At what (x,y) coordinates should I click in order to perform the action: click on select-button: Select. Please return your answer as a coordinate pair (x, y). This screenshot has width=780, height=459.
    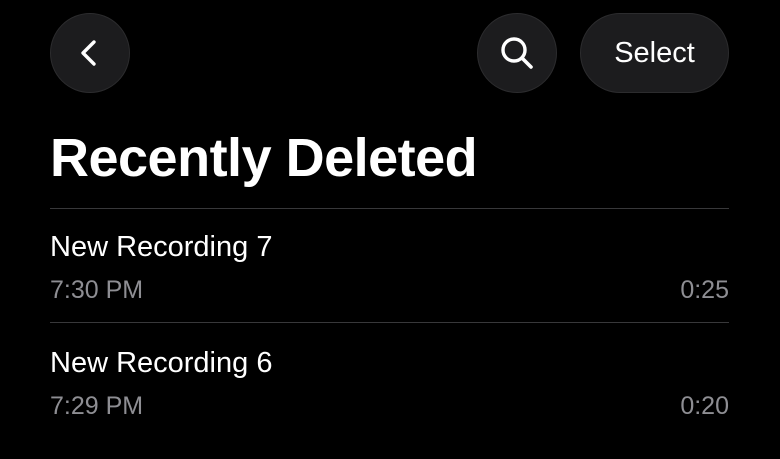
    Looking at the image, I should click on (654, 53).